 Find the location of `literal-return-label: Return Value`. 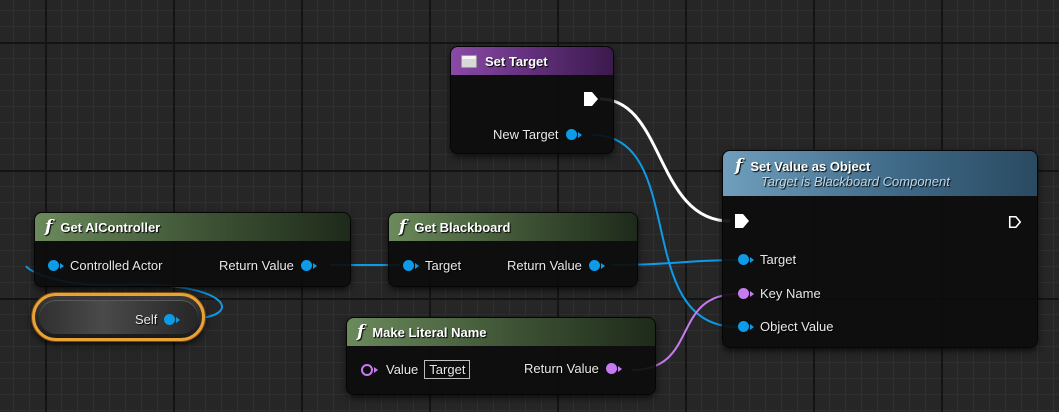

literal-return-label: Return Value is located at coordinates (561, 368).